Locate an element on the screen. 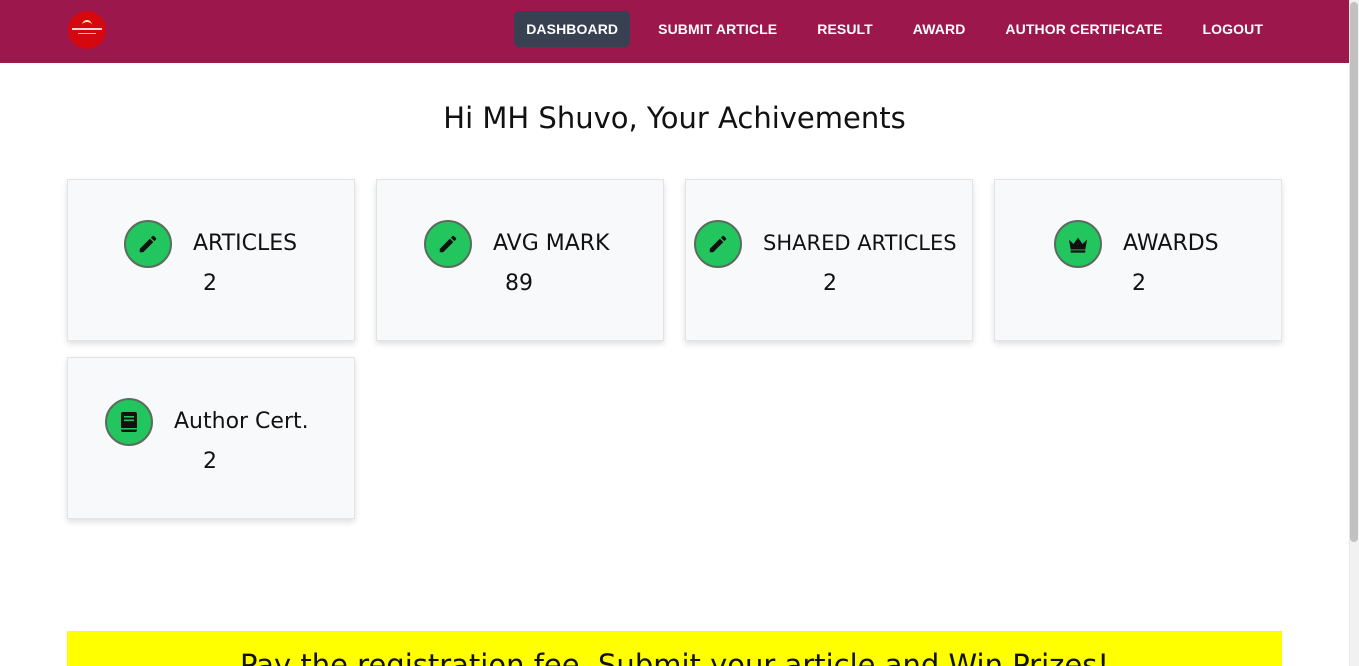 This screenshot has width=1359, height=666. card-articles: ARTICLES 2 is located at coordinates (211, 260).